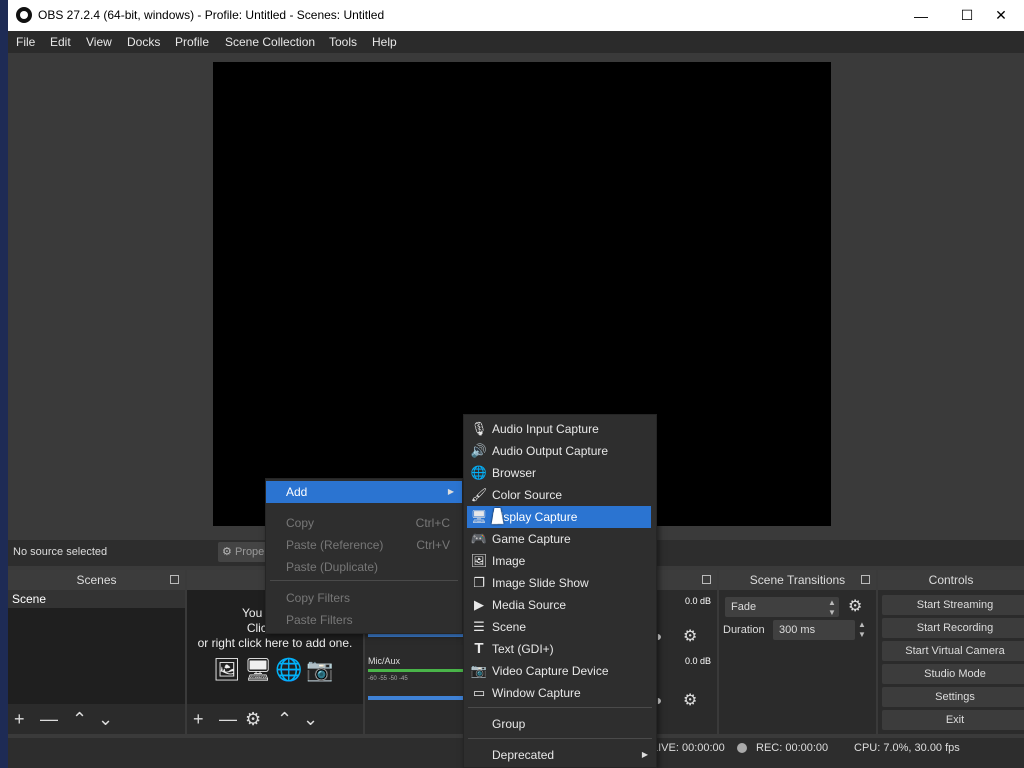 The height and width of the screenshot is (768, 1024). What do you see at coordinates (742, 748) in the screenshot?
I see `record-dot-icon` at bounding box center [742, 748].